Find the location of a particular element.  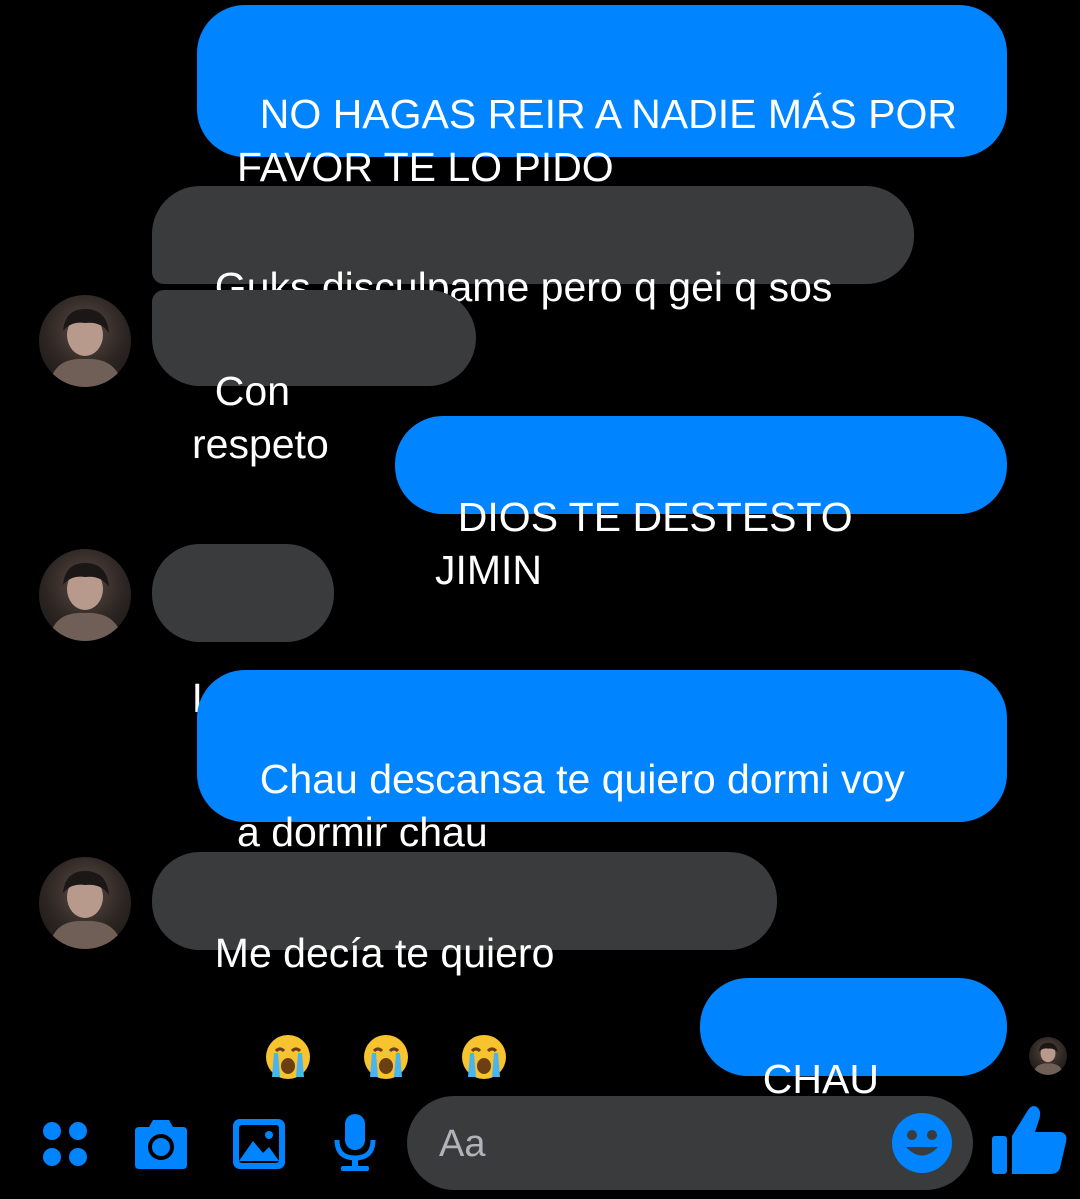

seen-receipt-avatar is located at coordinates (1048, 1056).